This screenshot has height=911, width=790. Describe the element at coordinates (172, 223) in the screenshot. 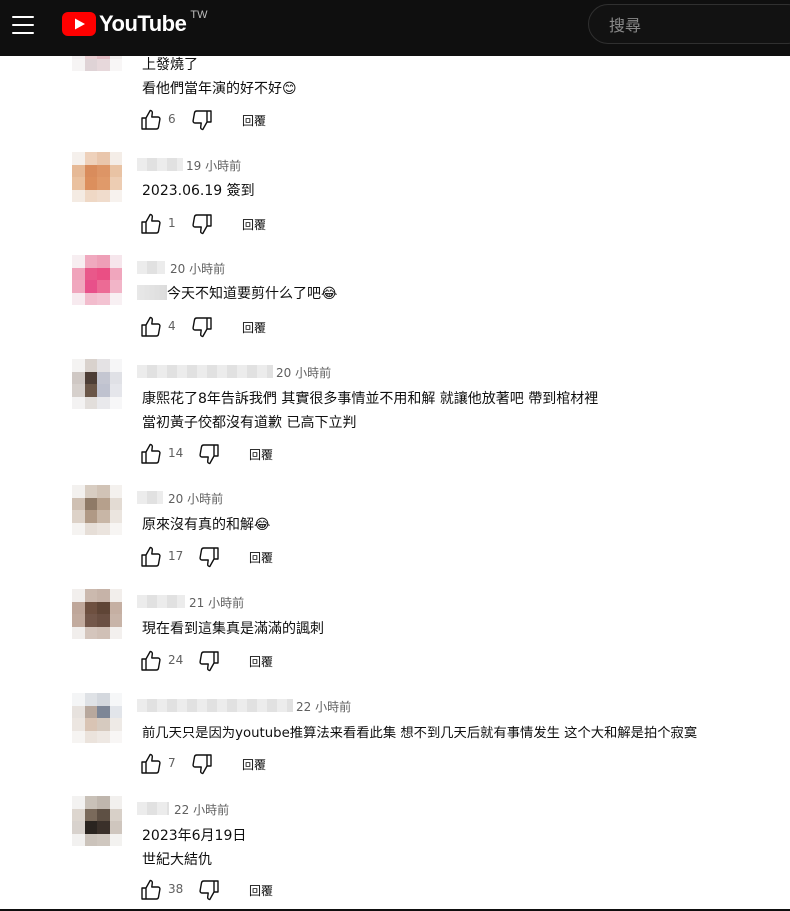

I see `like-count: 1` at that location.